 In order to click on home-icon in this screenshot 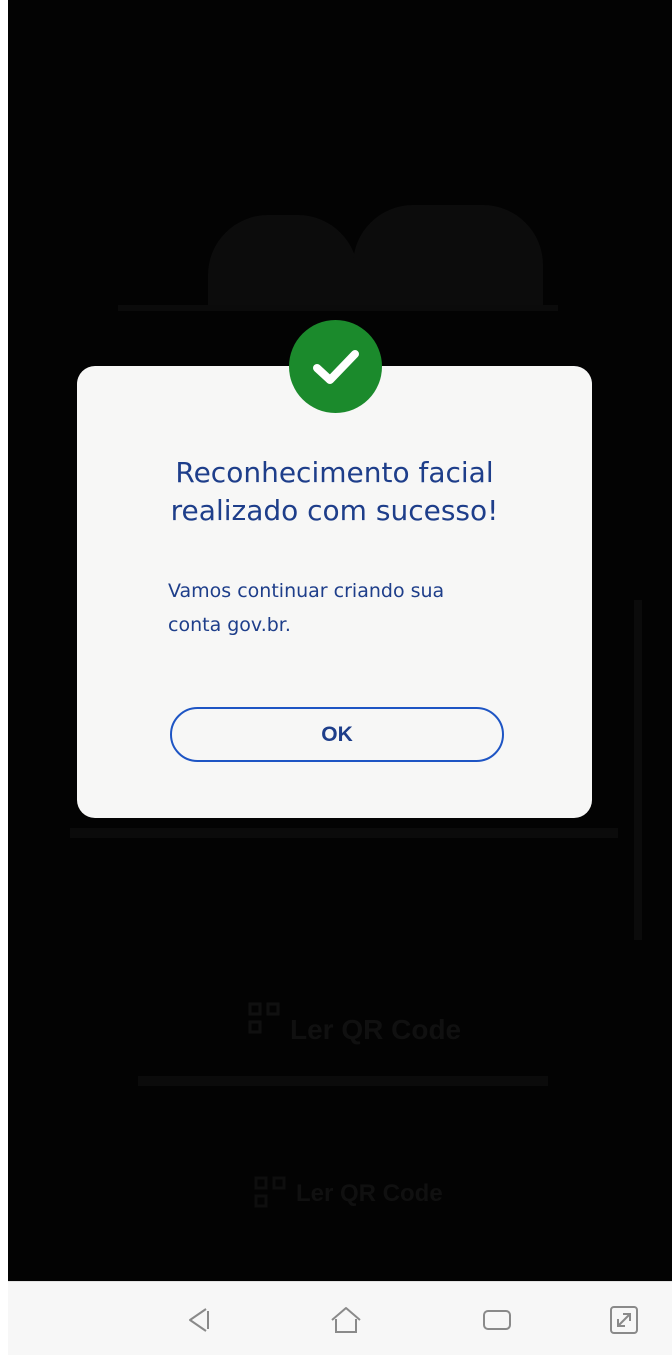, I will do `click(346, 1320)`.